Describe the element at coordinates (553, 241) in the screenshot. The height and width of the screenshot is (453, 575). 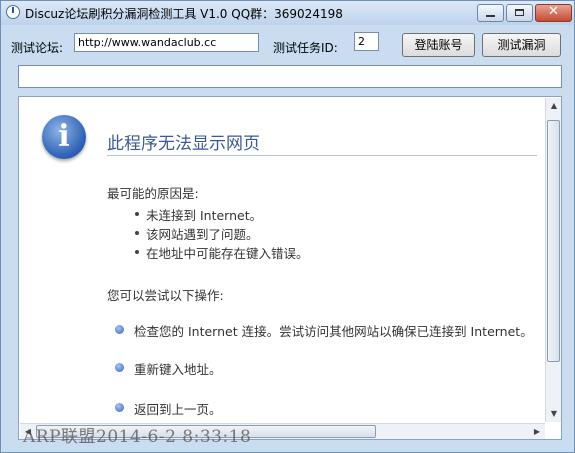
I see `vertical-scroll-thumb` at that location.